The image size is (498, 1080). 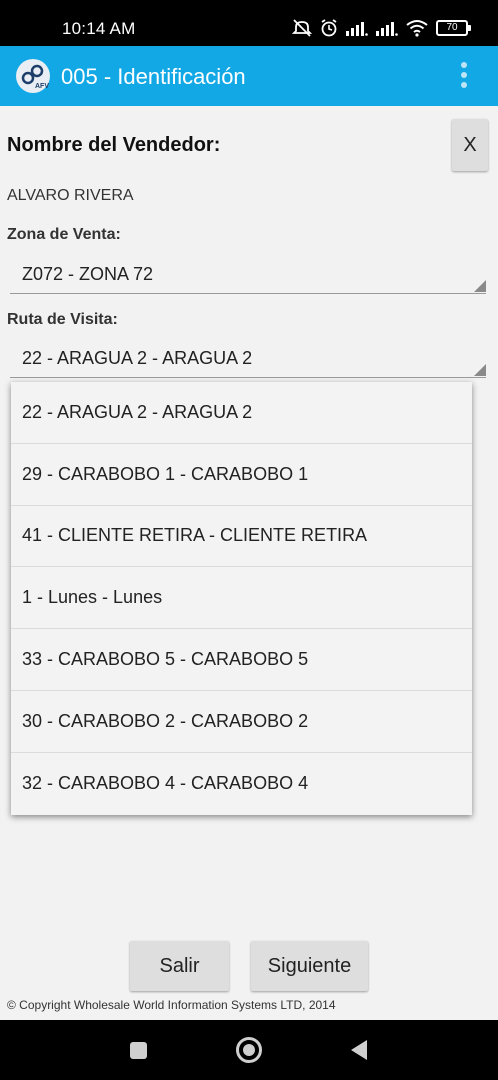 I want to click on overflow-menu-icon, so click(x=464, y=77).